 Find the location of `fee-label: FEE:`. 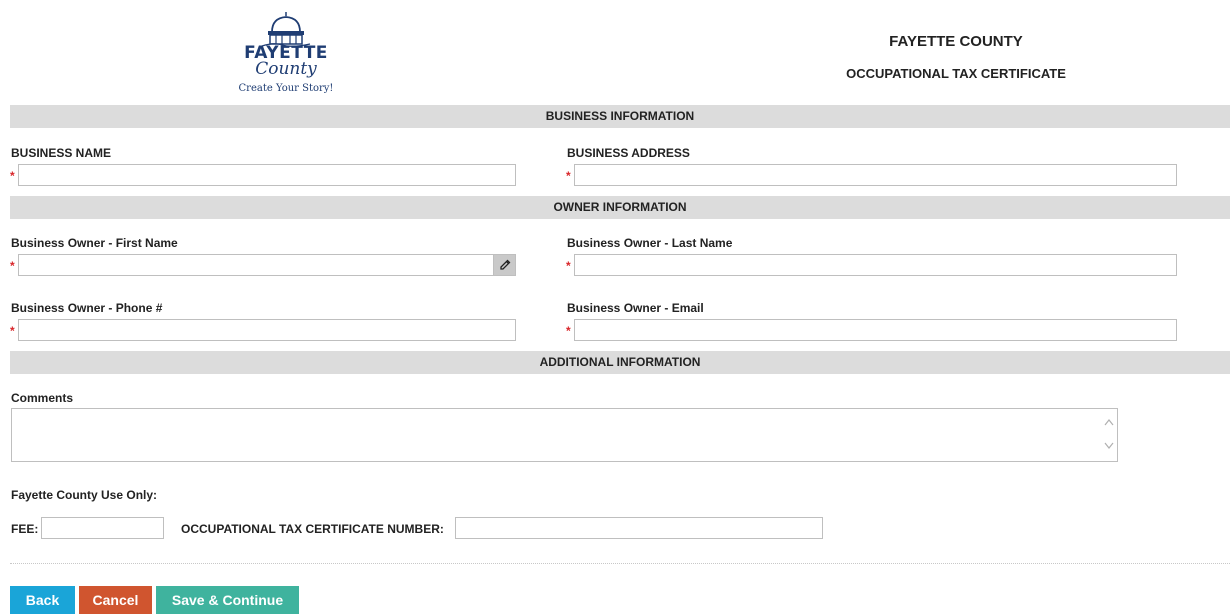

fee-label: FEE: is located at coordinates (25, 529).